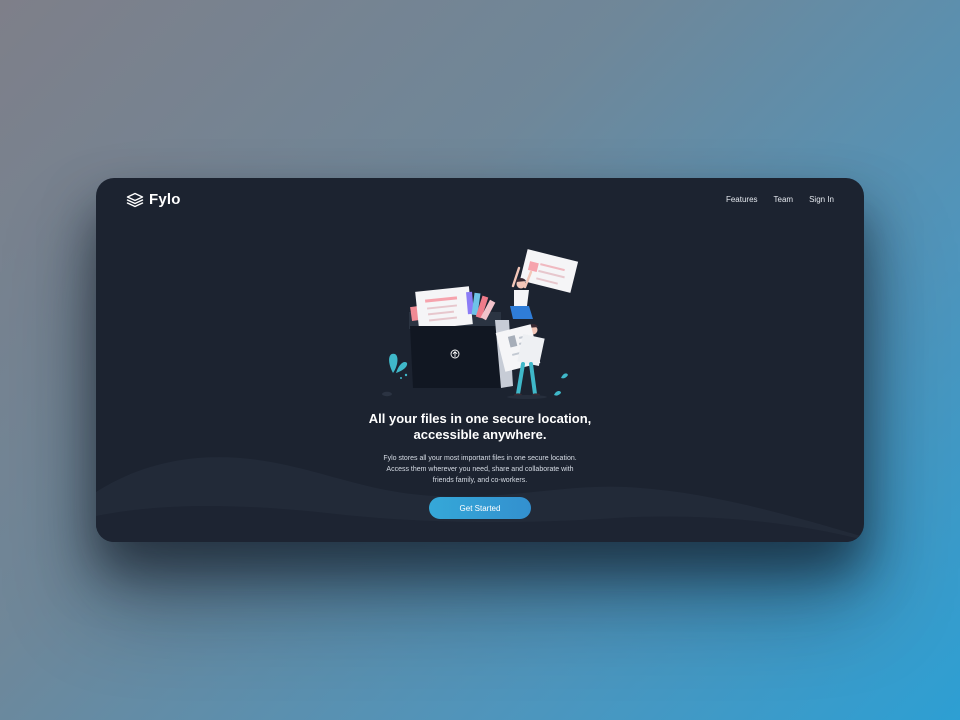  What do you see at coordinates (135, 199) in the screenshot?
I see `stacked-layers-icon` at bounding box center [135, 199].